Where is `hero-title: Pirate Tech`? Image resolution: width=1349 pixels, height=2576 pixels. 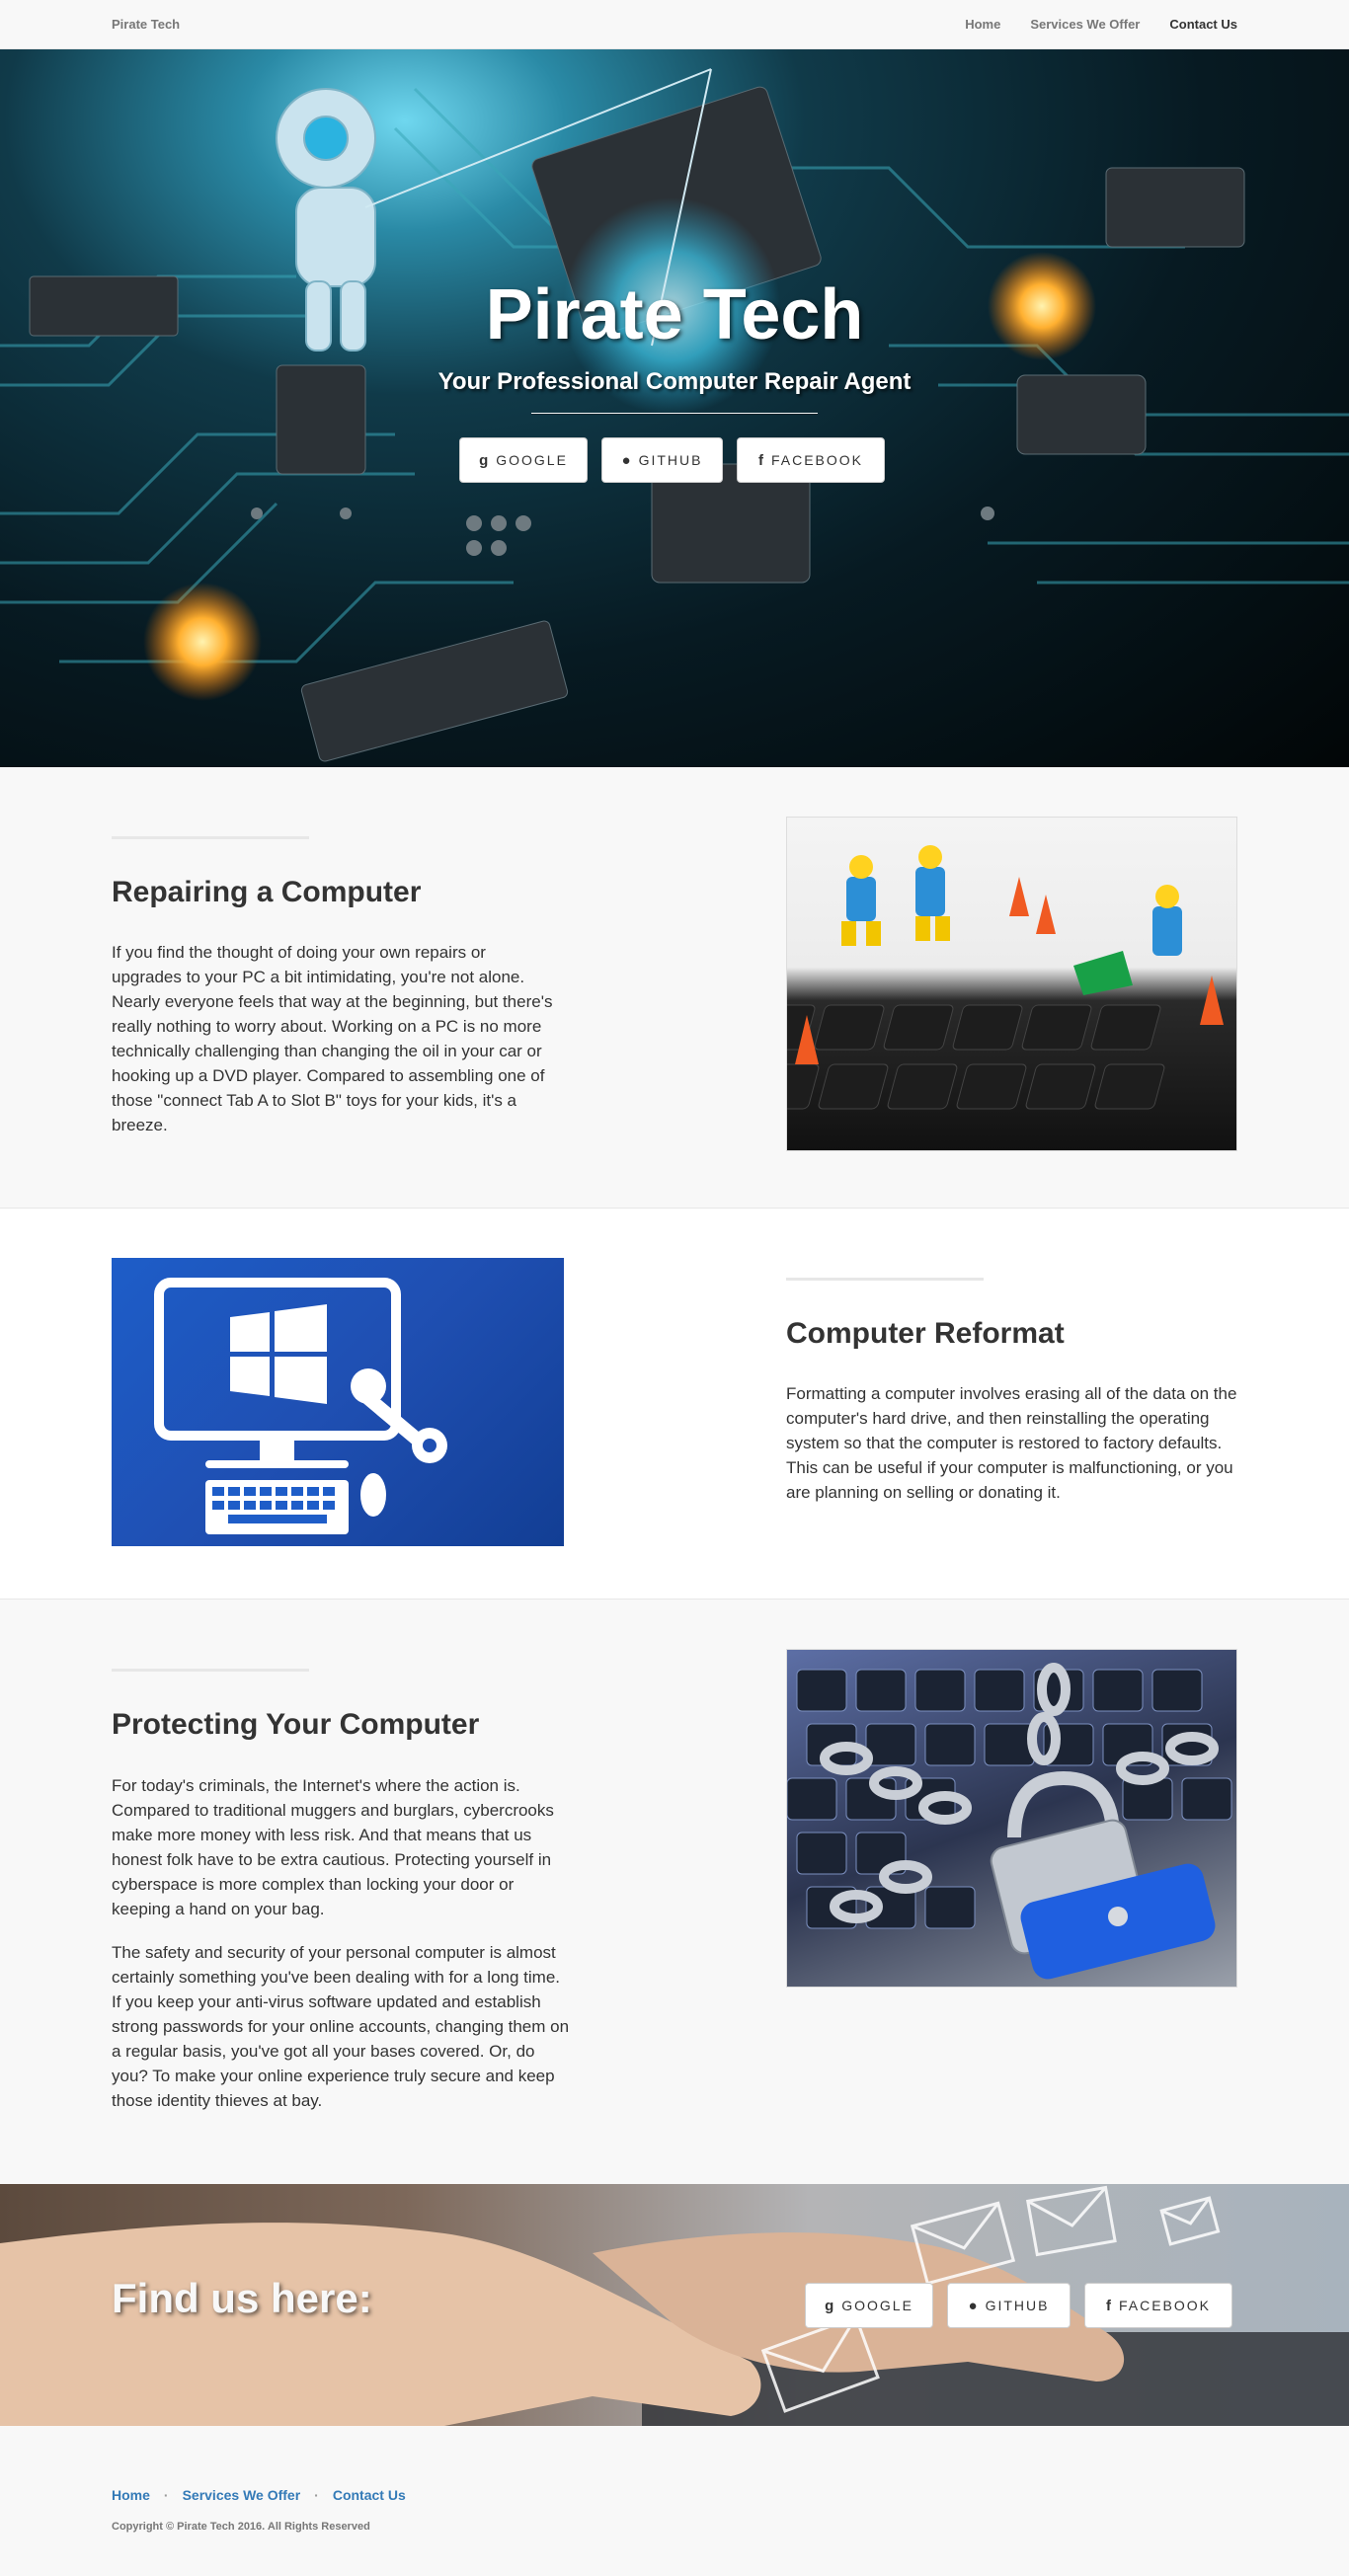 hero-title: Pirate Tech is located at coordinates (674, 314).